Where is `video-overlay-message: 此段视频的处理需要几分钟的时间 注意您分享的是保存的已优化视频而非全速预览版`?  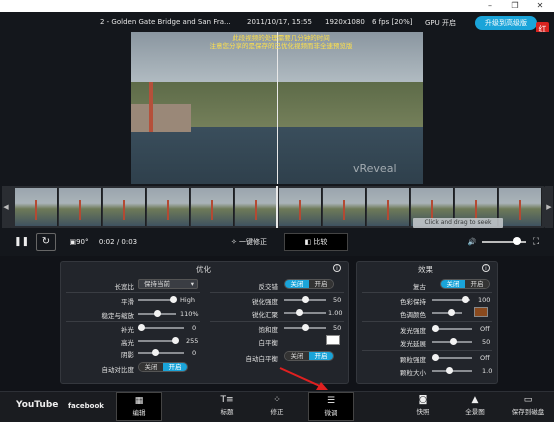
video-overlay-message: 此段视频的处理需要几分钟的时间 注意您分享的是保存的已优化视频而非全速预览版 is located at coordinates (281, 42).